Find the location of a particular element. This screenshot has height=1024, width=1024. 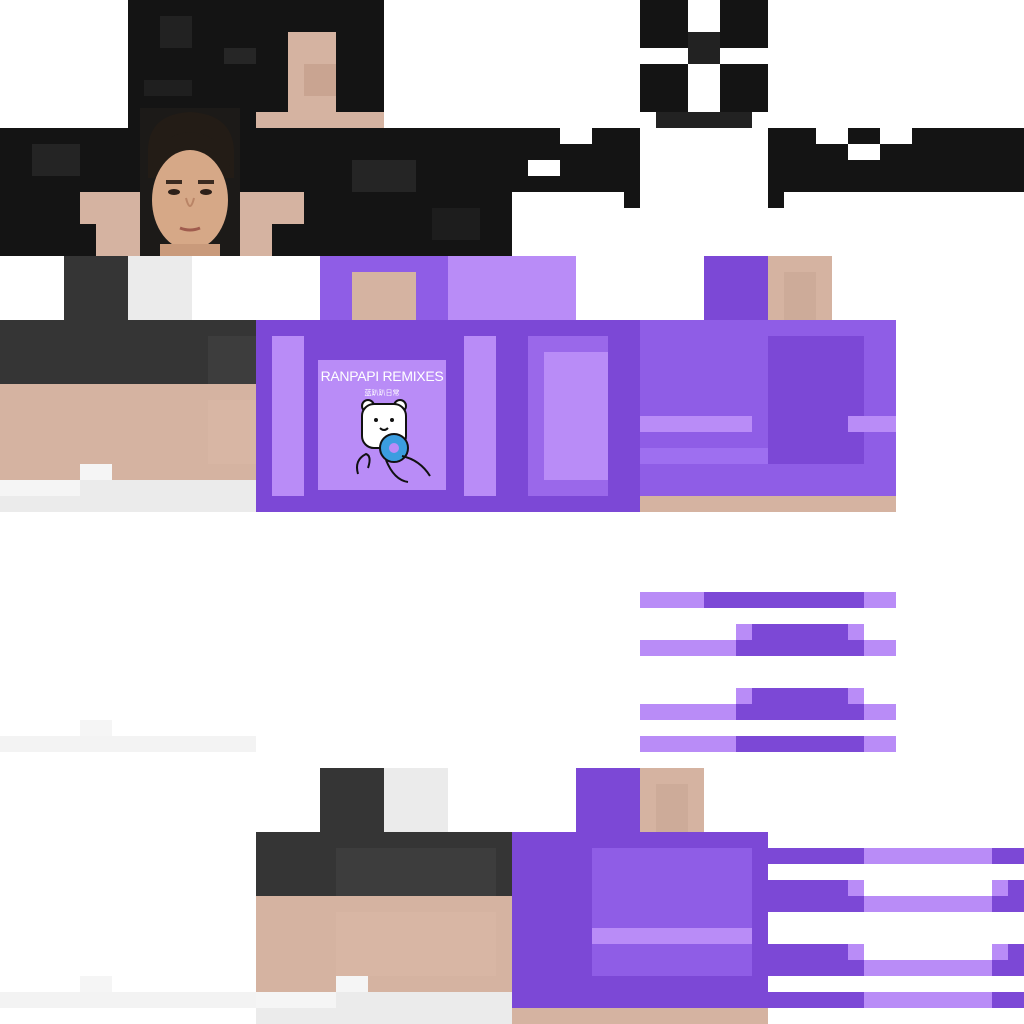

left-leg-top-white is located at coordinates (416, 800).